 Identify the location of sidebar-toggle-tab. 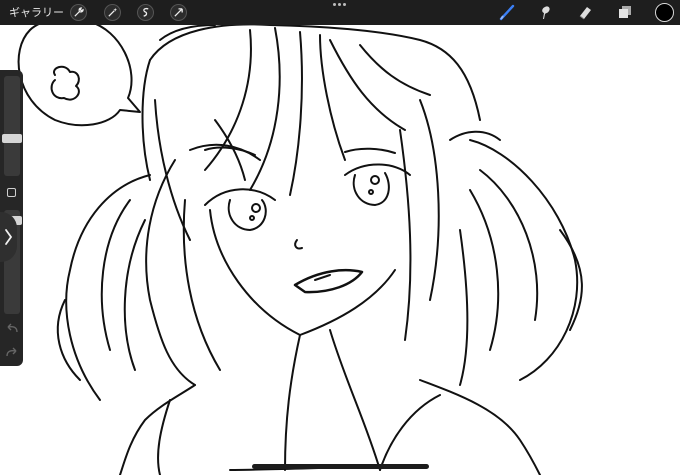
(8, 237).